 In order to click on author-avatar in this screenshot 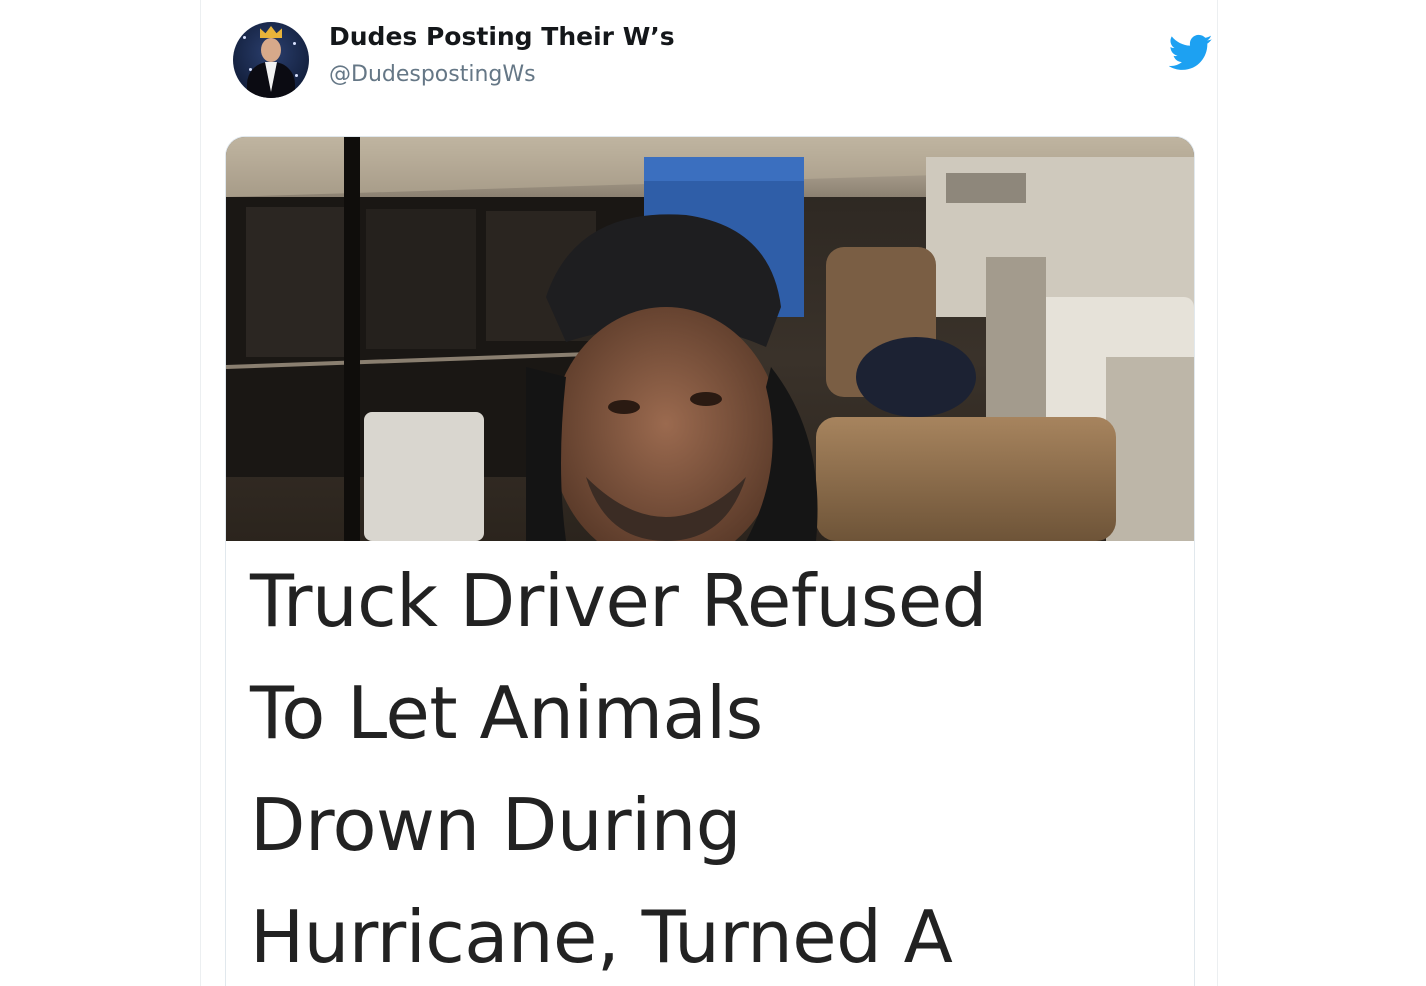, I will do `click(271, 60)`.